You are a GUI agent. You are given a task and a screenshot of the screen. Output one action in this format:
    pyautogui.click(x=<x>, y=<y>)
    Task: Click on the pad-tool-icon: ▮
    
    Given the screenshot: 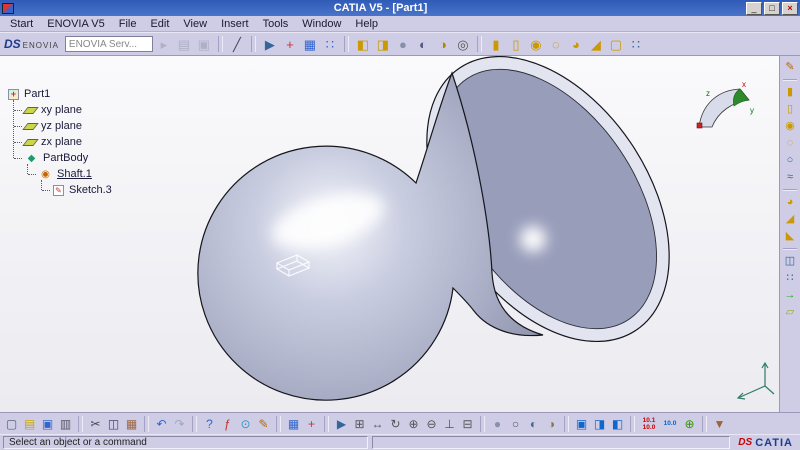 What is the action you would take?
    pyautogui.click(x=790, y=92)
    